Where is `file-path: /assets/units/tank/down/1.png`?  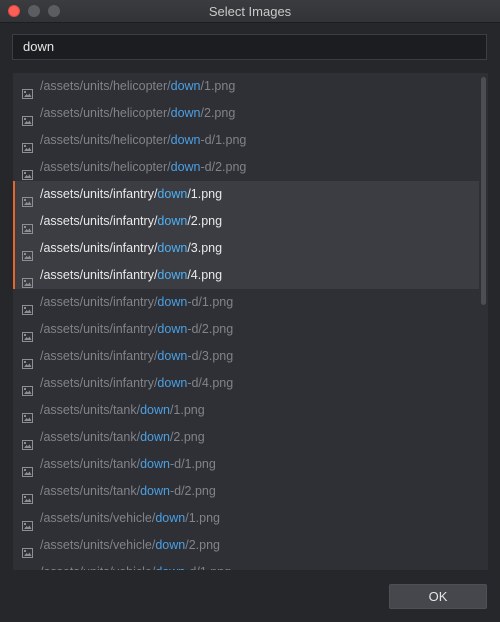
file-path: /assets/units/tank/down/1.png is located at coordinates (122, 410).